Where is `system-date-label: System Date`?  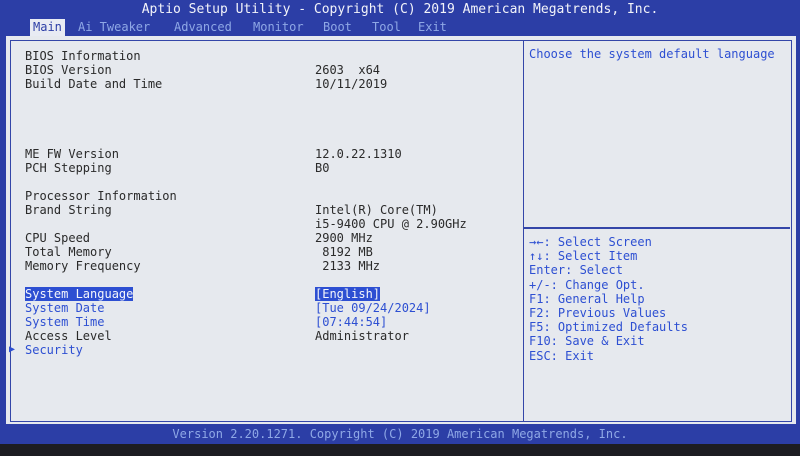
system-date-label: System Date is located at coordinates (64, 308).